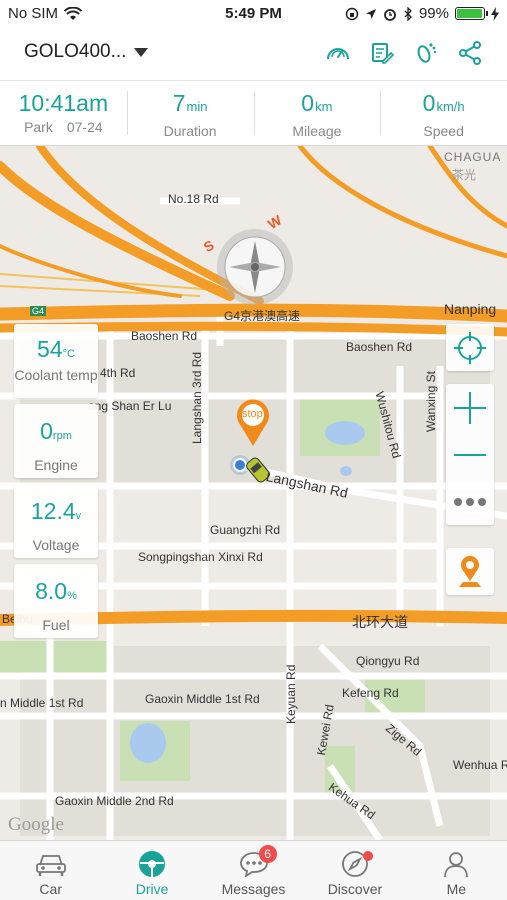 The height and width of the screenshot is (900, 507). Describe the element at coordinates (370, 693) in the screenshot. I see `map-label: Kefeng Rd` at that location.